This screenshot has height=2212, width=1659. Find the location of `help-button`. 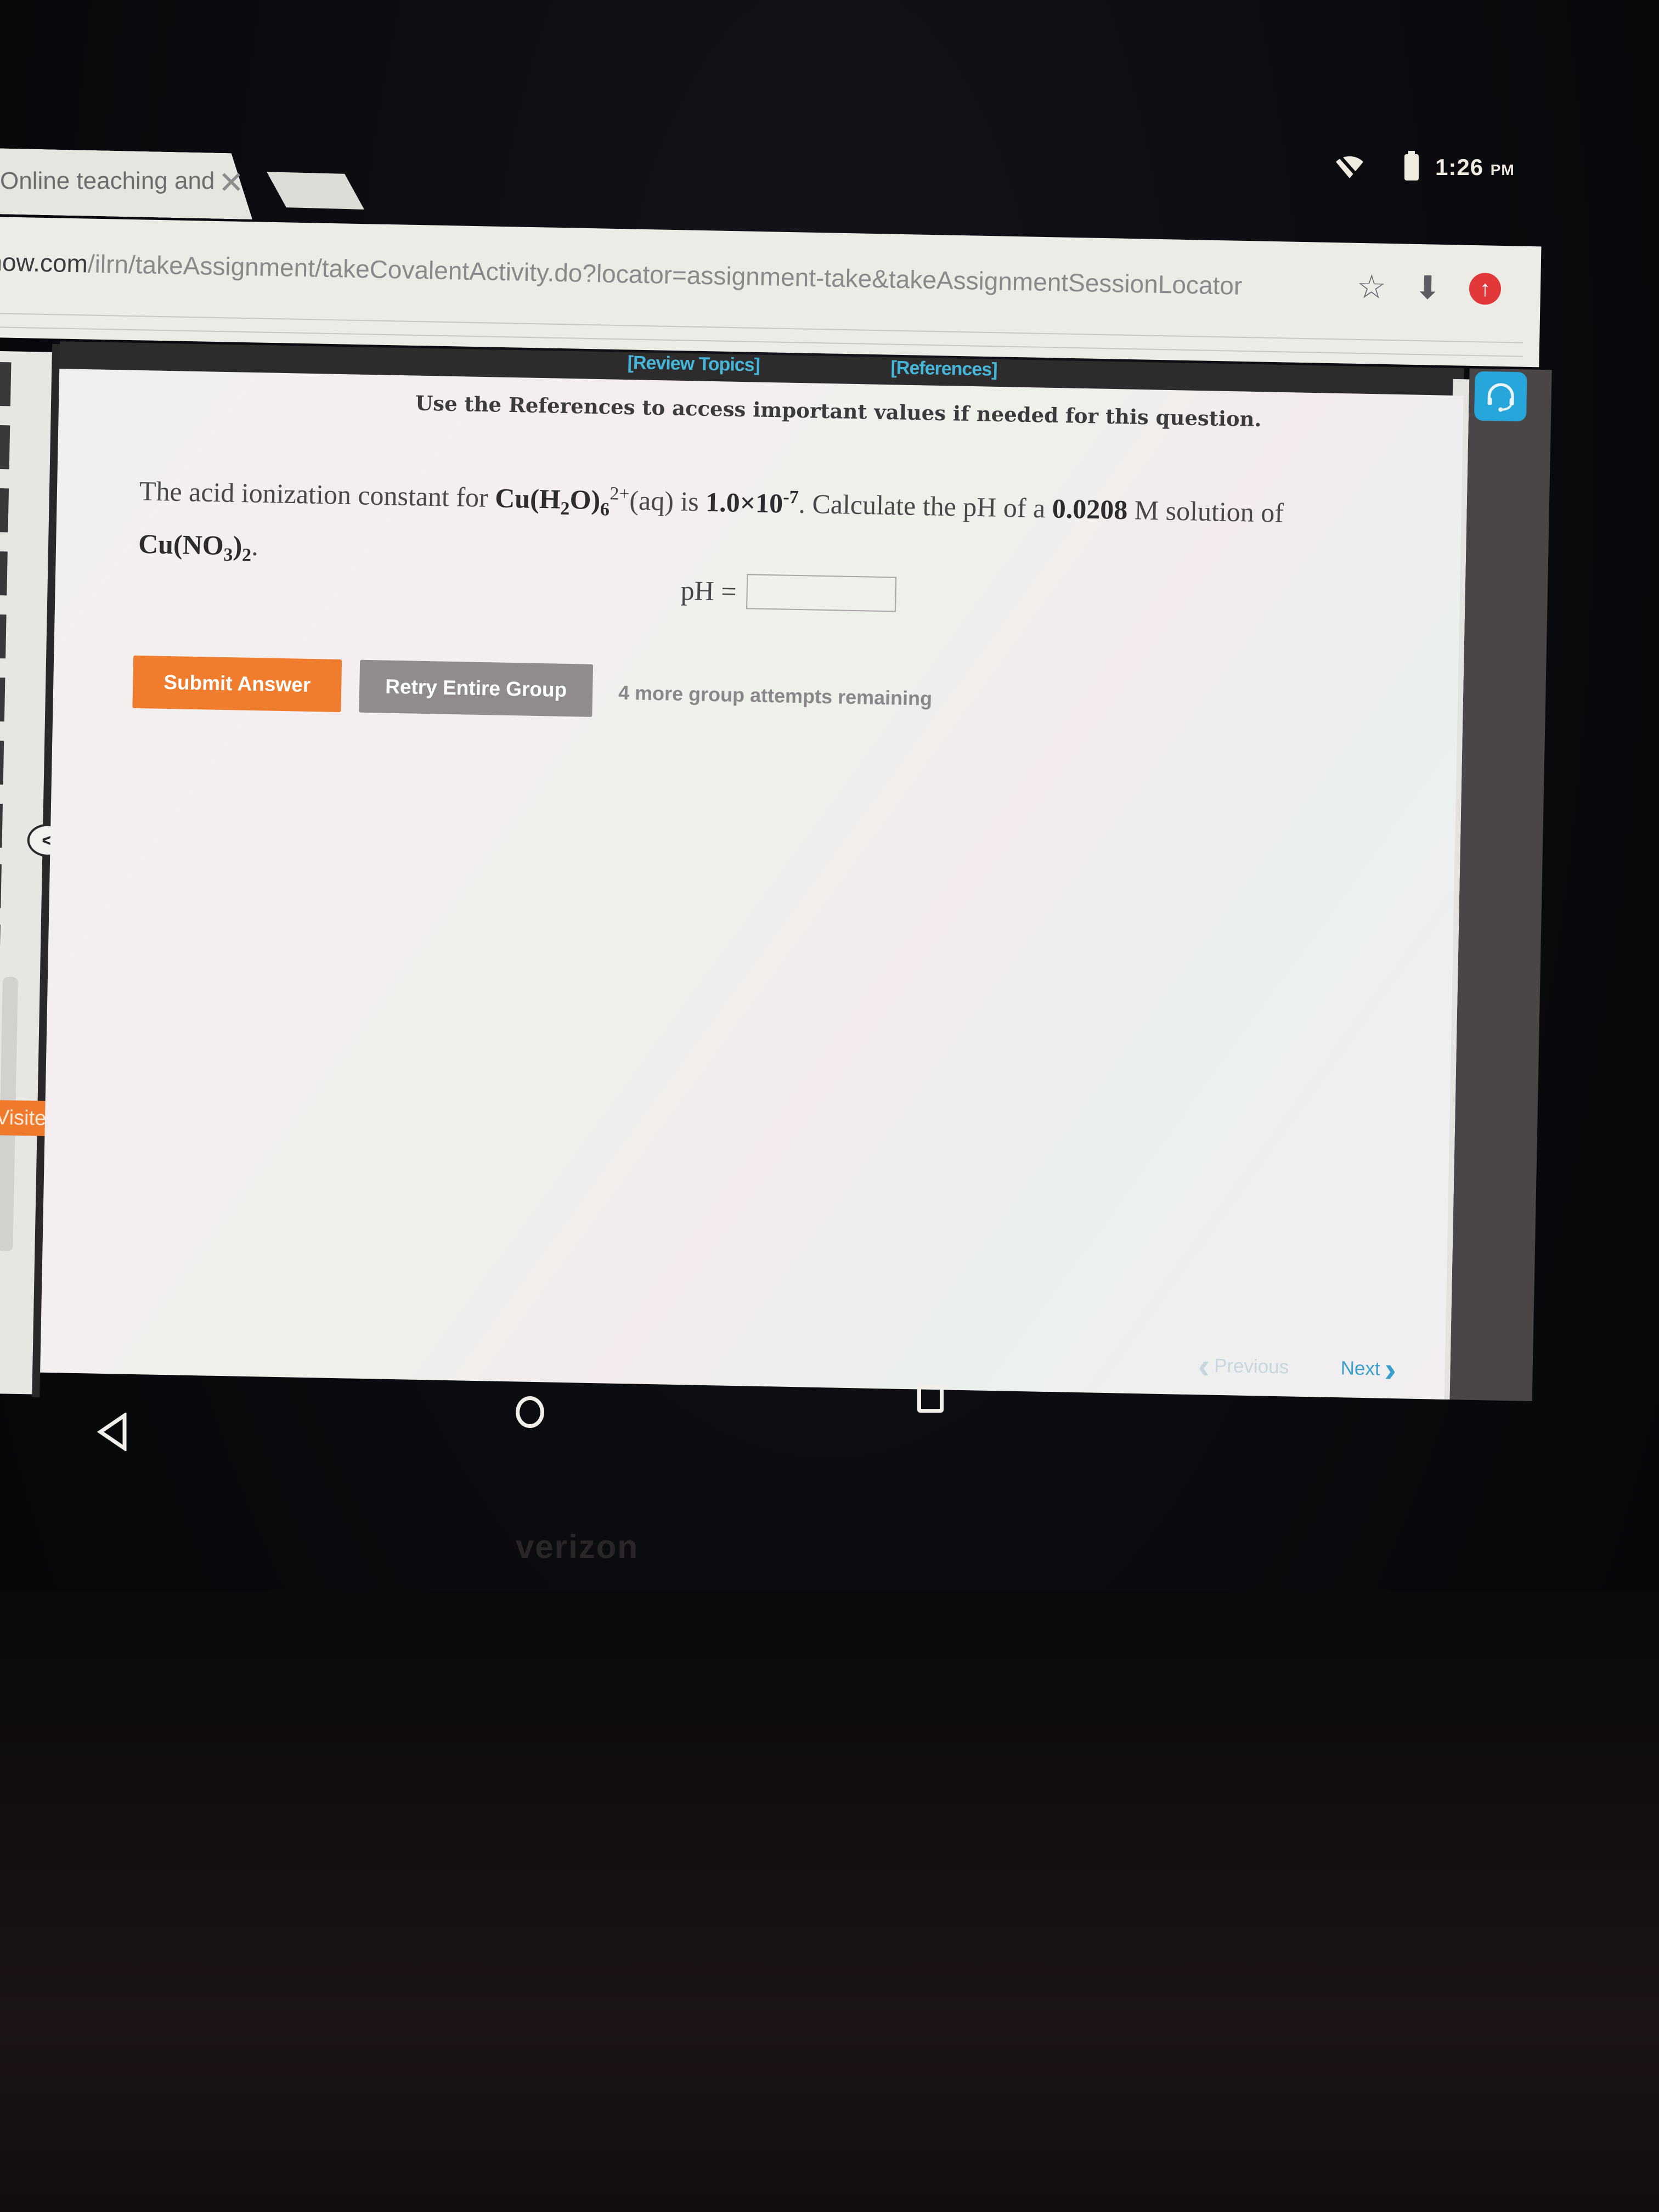

help-button is located at coordinates (1500, 397).